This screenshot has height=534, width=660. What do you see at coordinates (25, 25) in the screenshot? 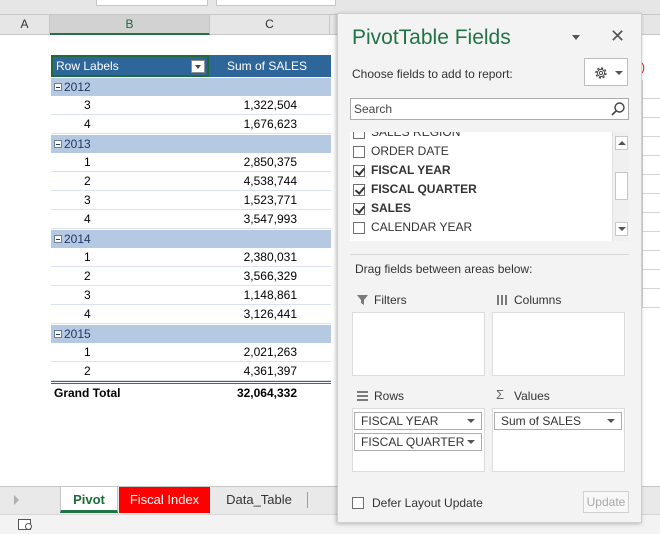
I see `column-header-a: A` at bounding box center [25, 25].